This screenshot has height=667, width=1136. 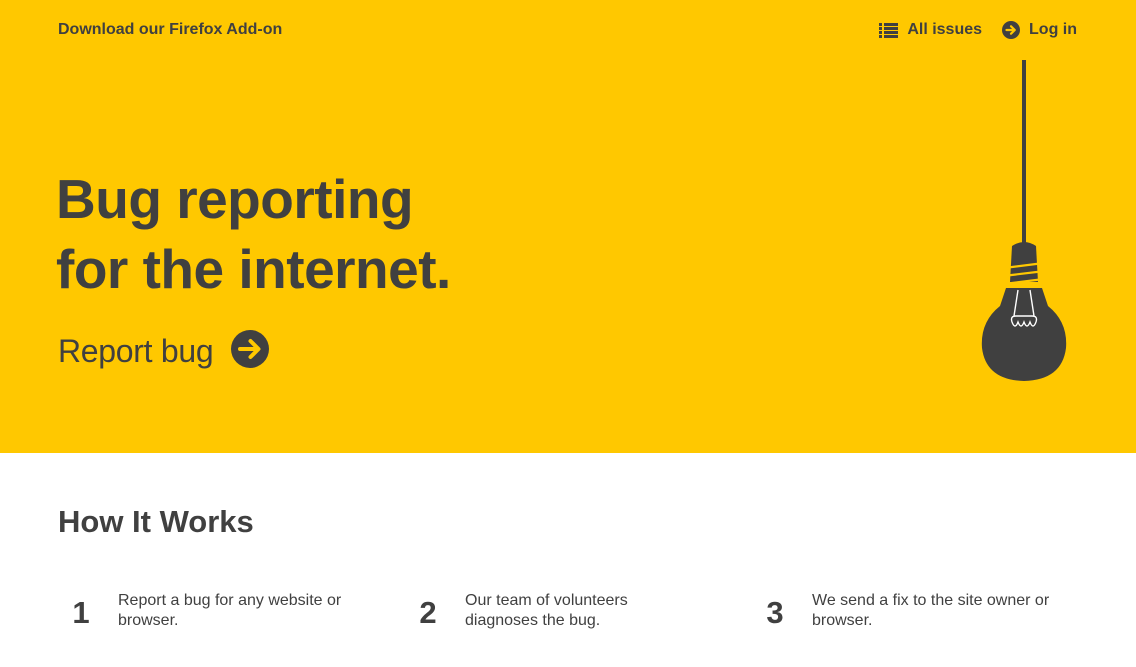 What do you see at coordinates (170, 30) in the screenshot?
I see `firefox-addon-link: Download our Firefox Add-on` at bounding box center [170, 30].